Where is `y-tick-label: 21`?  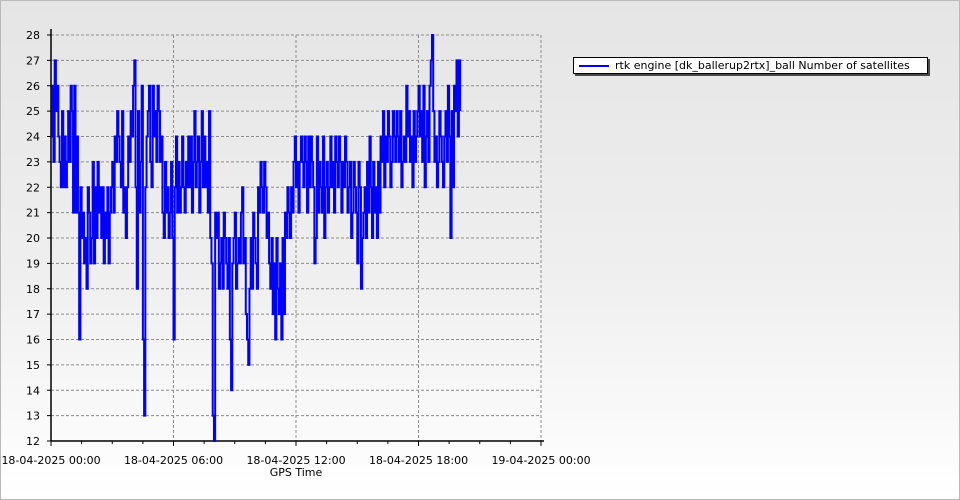
y-tick-label: 21 is located at coordinates (33, 213).